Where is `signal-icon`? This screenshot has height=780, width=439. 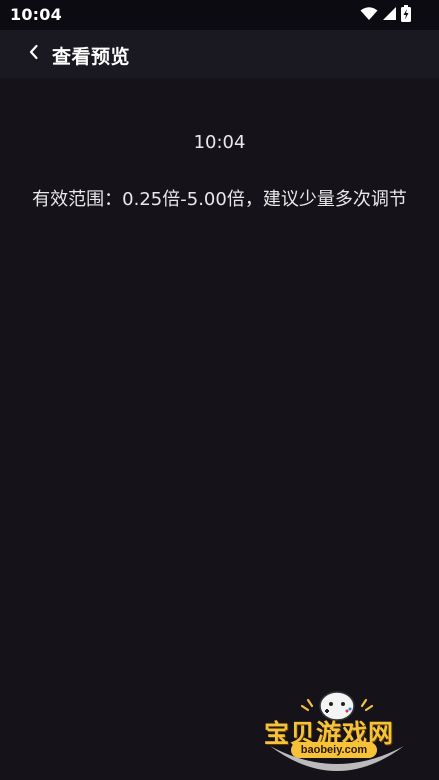
signal-icon is located at coordinates (389, 15).